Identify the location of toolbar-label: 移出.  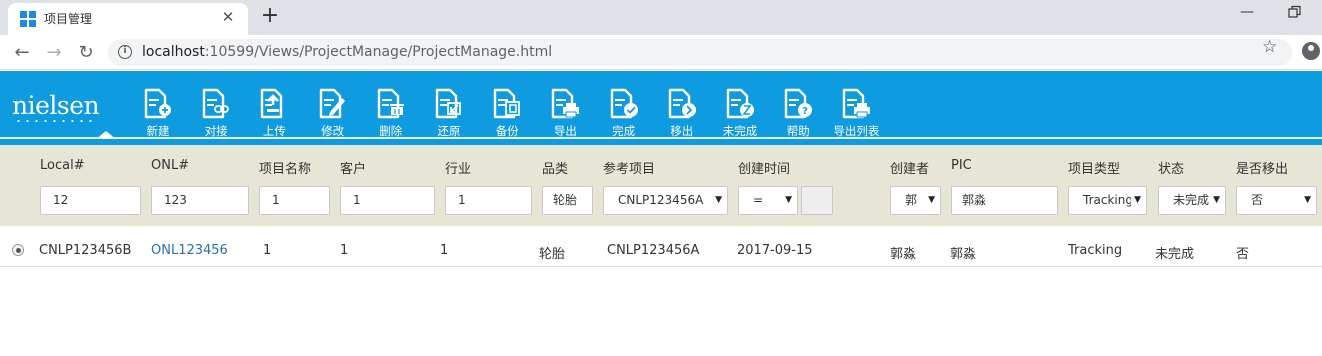
(682, 131).